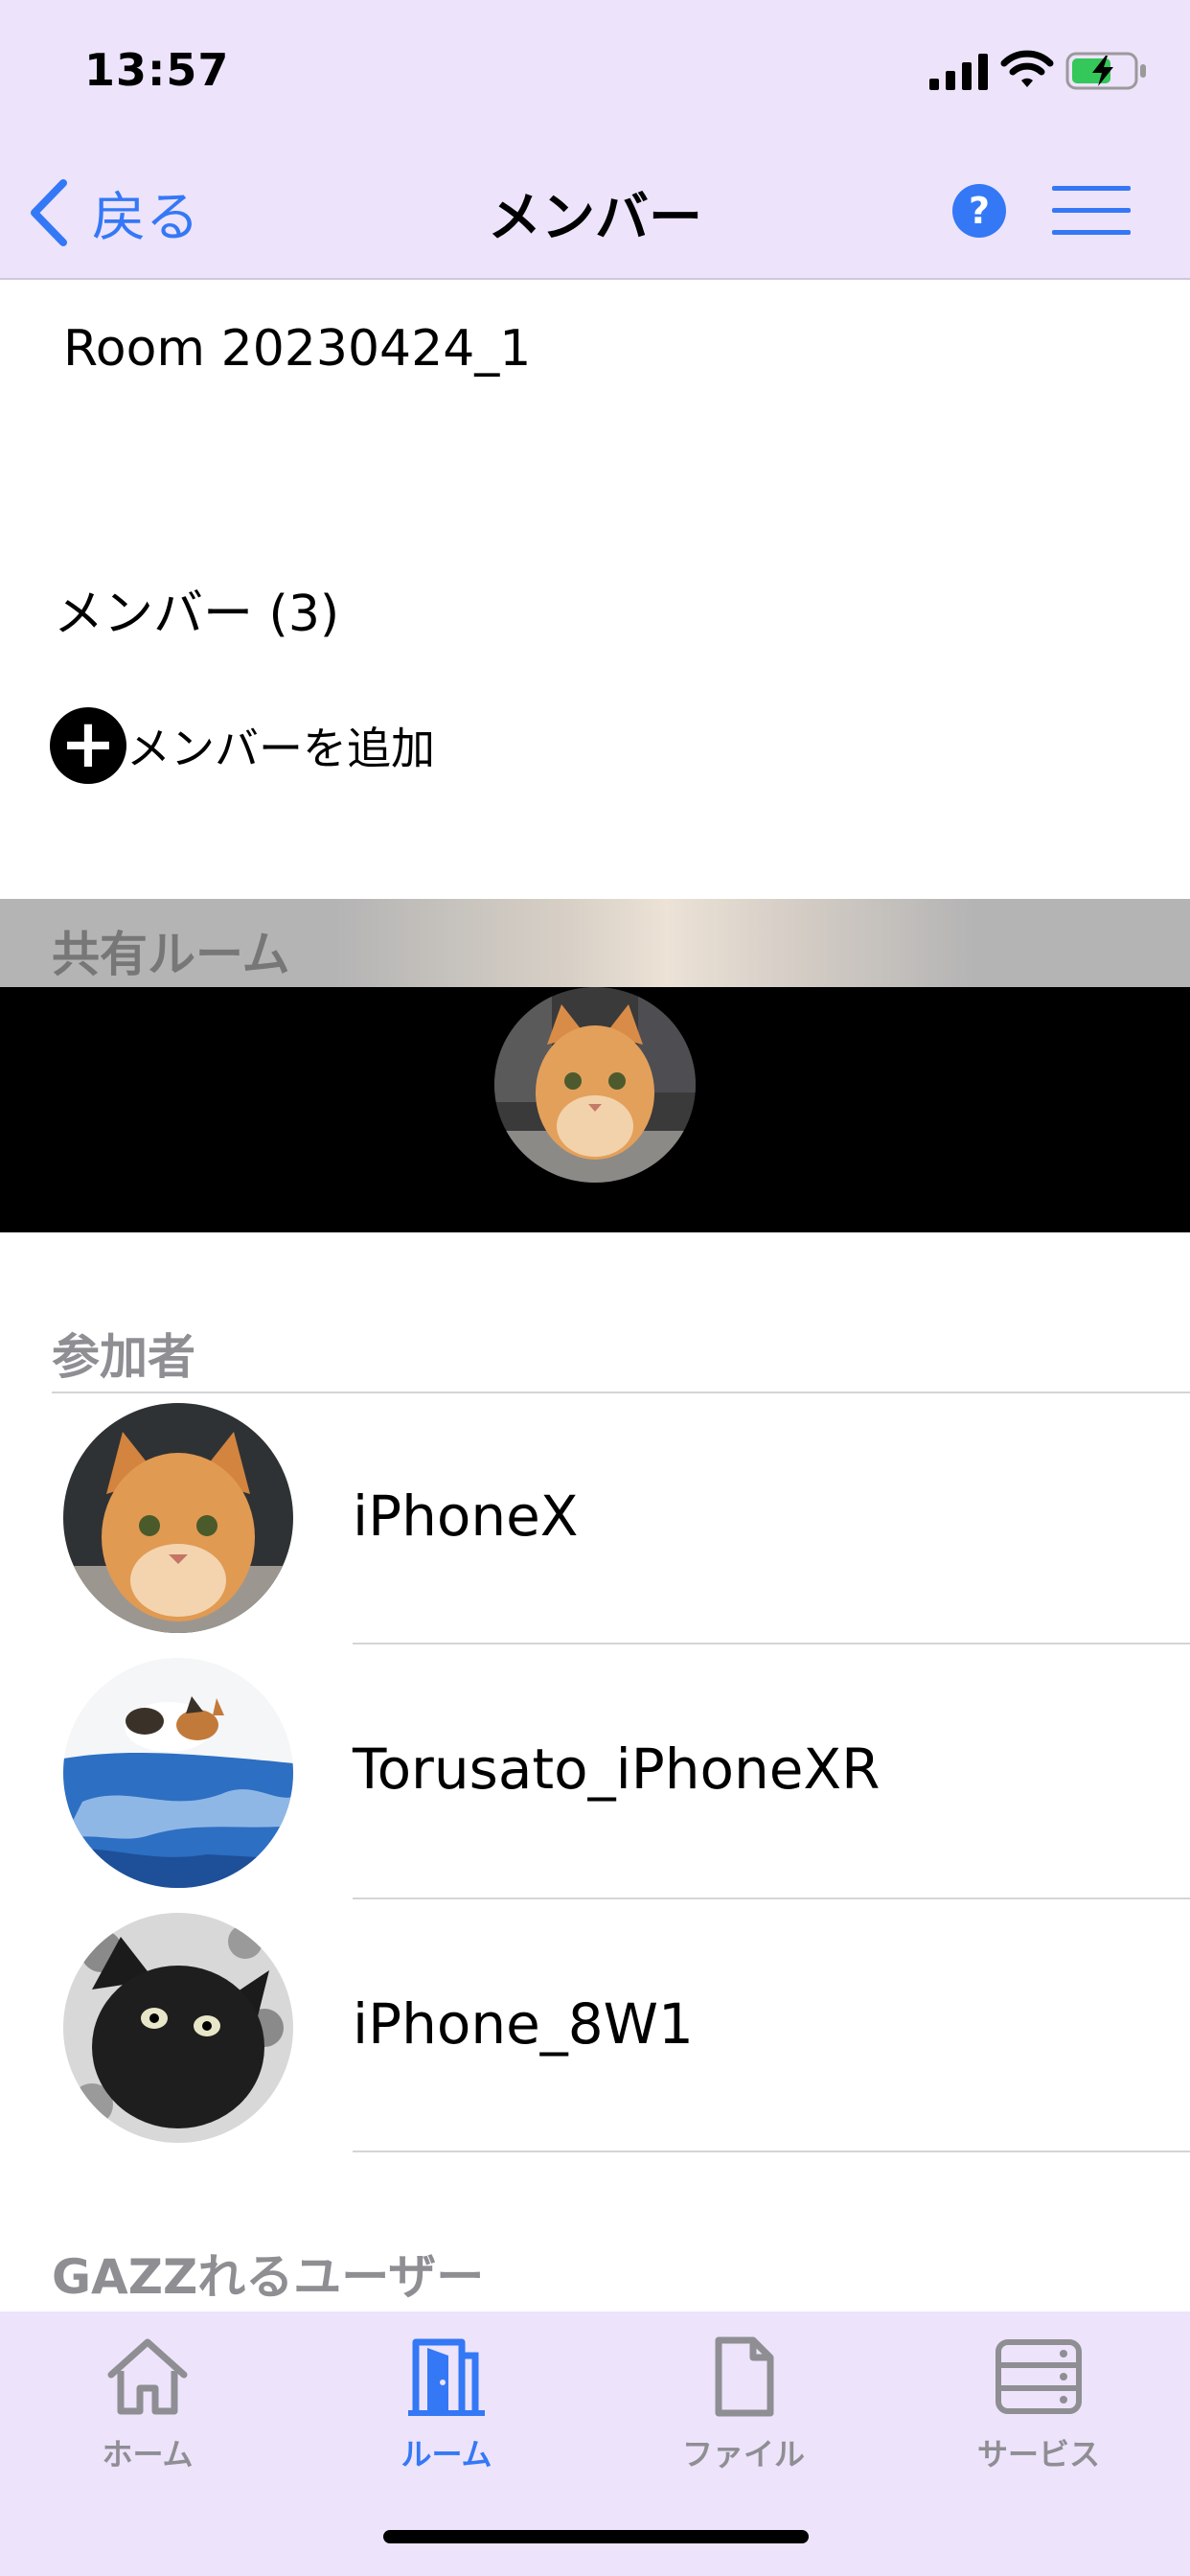 The image size is (1190, 2576). I want to click on navigation-bar: 戻る メンバー ?, so click(595, 212).